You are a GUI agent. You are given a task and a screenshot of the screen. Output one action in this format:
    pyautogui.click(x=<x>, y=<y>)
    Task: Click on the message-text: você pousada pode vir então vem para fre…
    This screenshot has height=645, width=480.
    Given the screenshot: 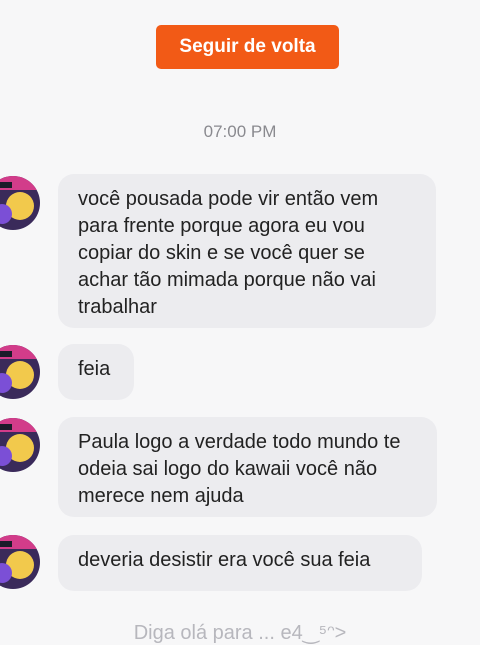 What is the action you would take?
    pyautogui.click(x=228, y=253)
    